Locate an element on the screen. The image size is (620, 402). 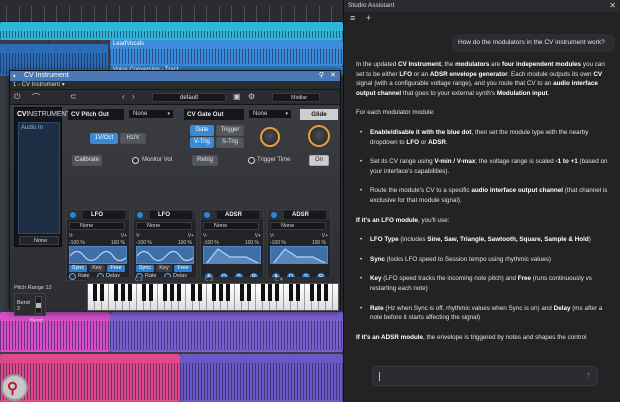
assistant-toolbar: ≡ + is located at coordinates (482, 19).